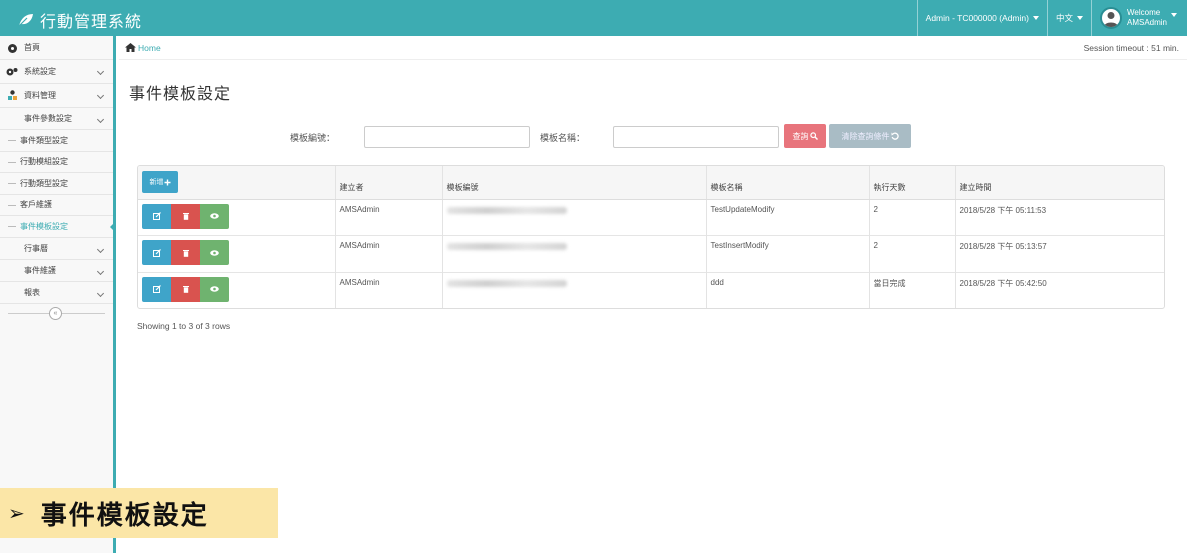 The width and height of the screenshot is (1187, 553). Describe the element at coordinates (787, 290) in the screenshot. I see `cell-template-name: ddd` at that location.